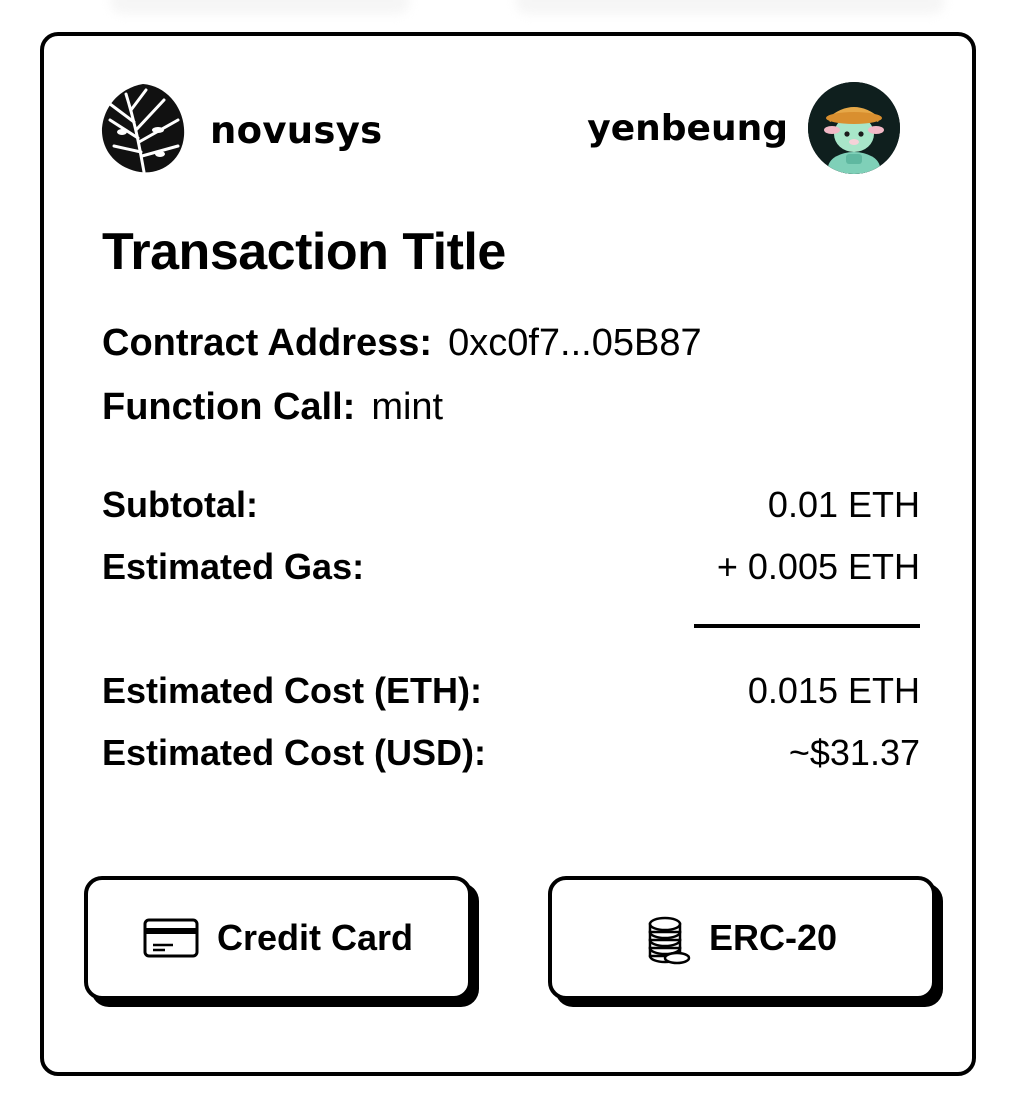 The width and height of the screenshot is (1012, 1108). Describe the element at coordinates (292, 690) in the screenshot. I see `estimated-cost-eth-label: Estimated Cost (ETH):` at that location.